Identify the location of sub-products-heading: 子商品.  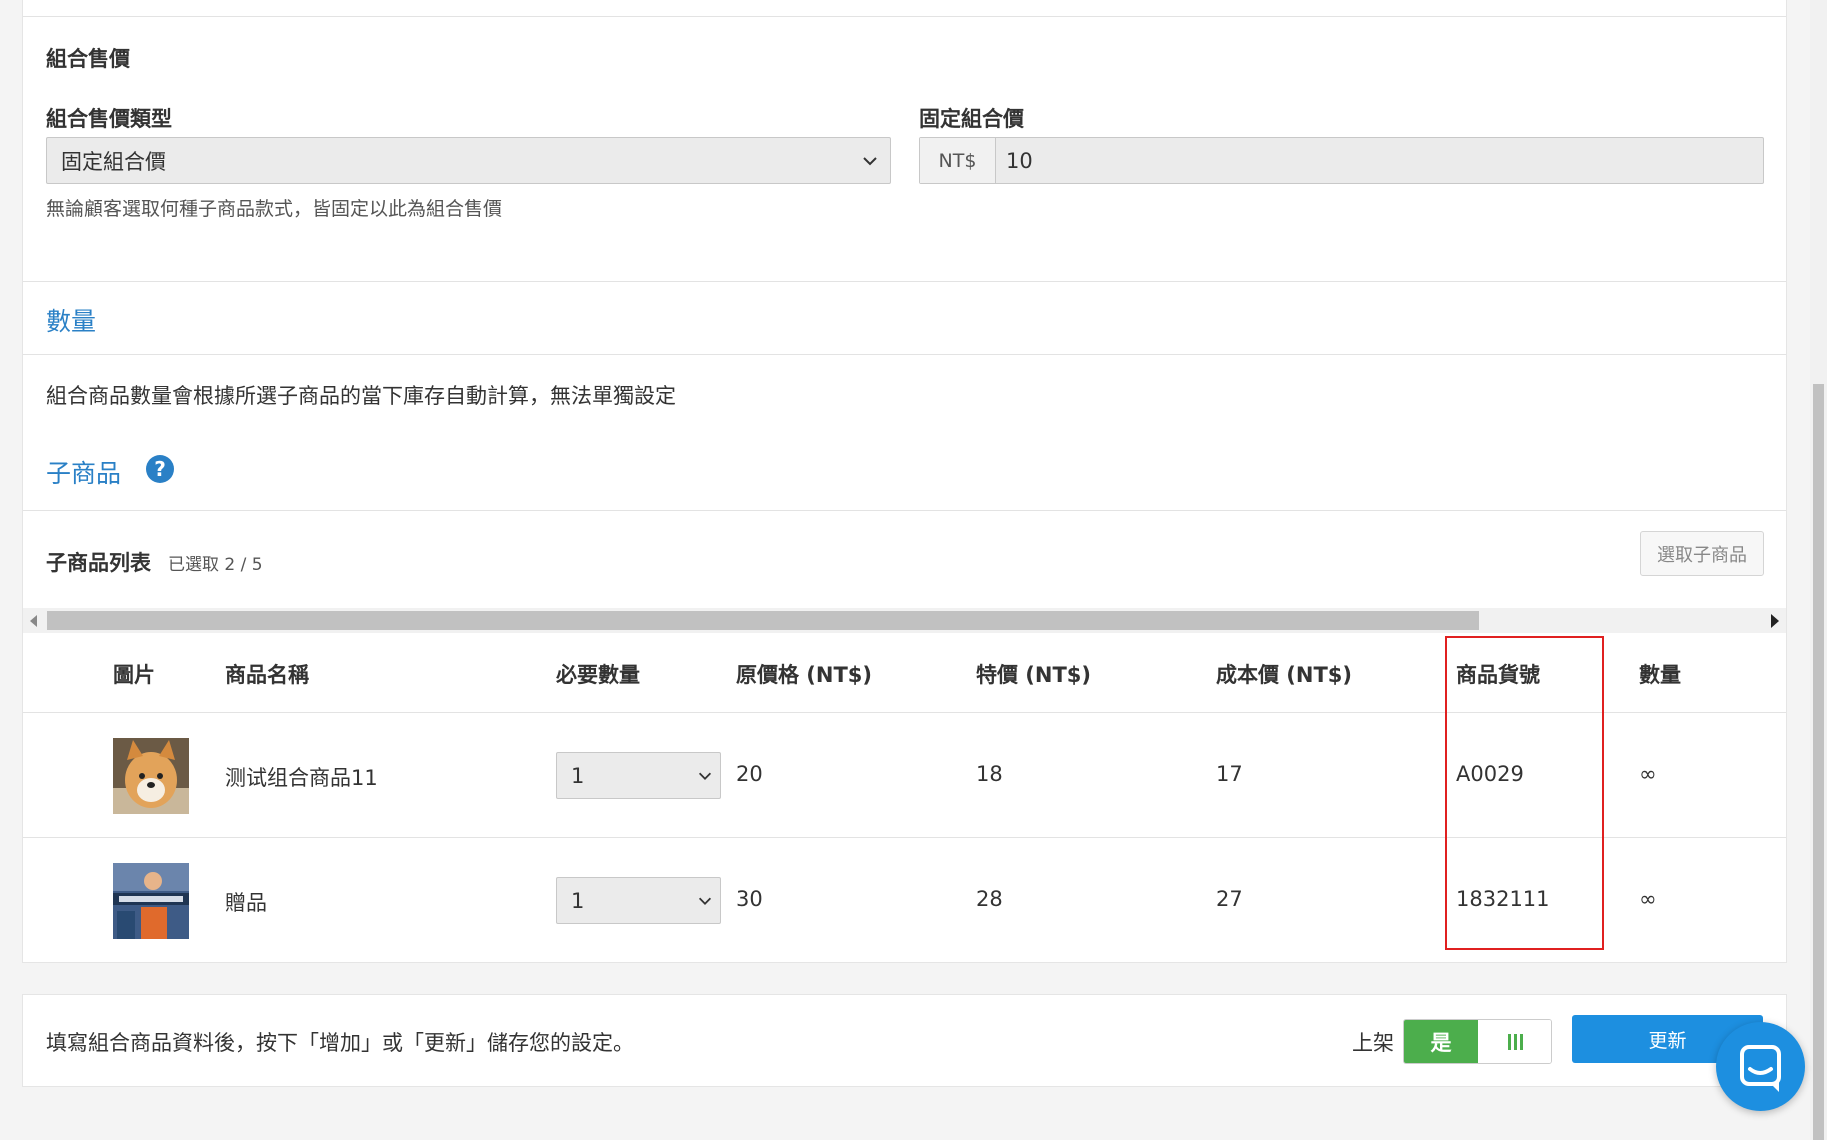
(83, 472).